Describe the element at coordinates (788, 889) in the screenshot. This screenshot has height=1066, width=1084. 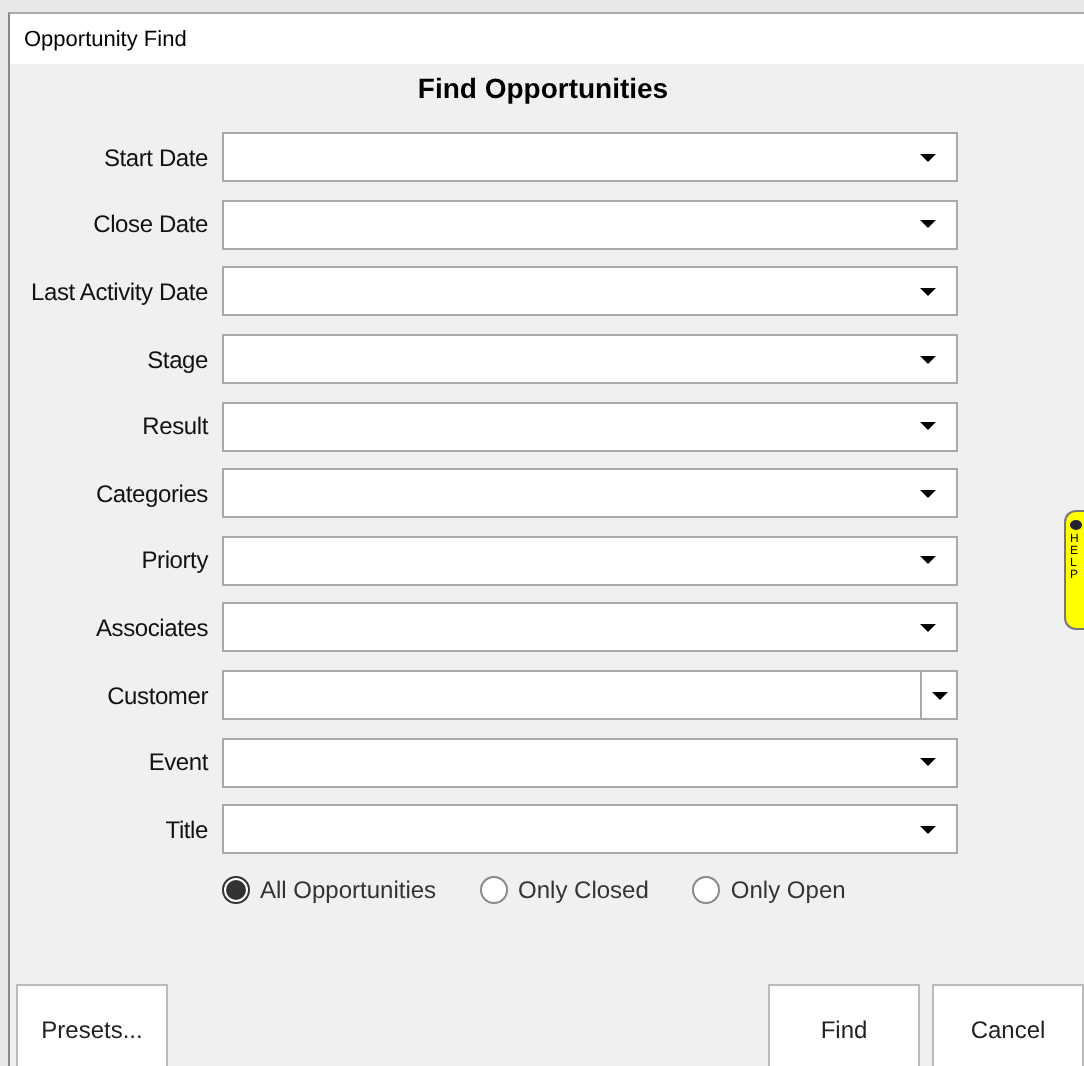
I see `radio-label: Only Open` at that location.